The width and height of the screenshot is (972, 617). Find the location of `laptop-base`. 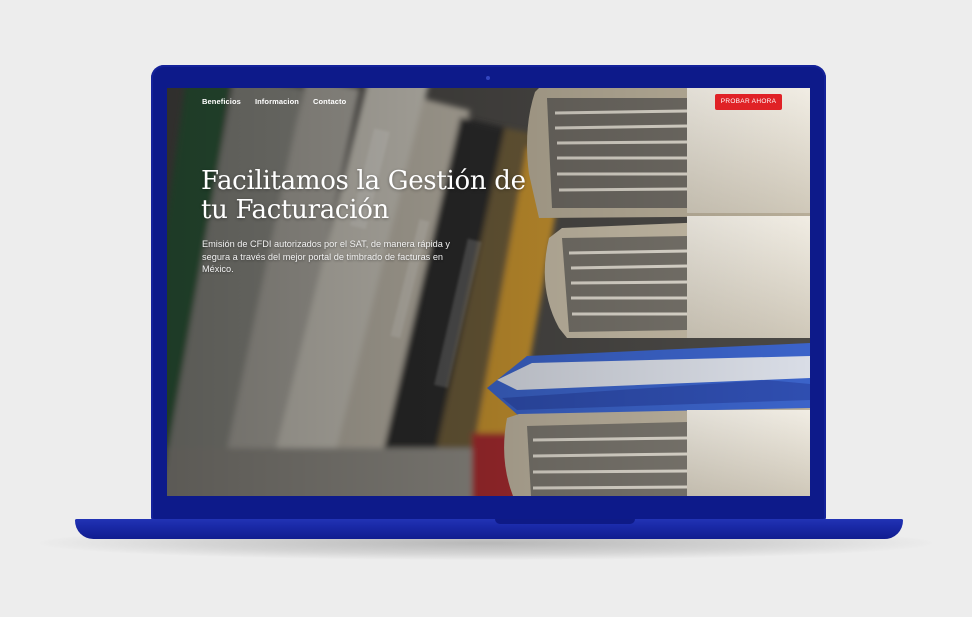

laptop-base is located at coordinates (489, 529).